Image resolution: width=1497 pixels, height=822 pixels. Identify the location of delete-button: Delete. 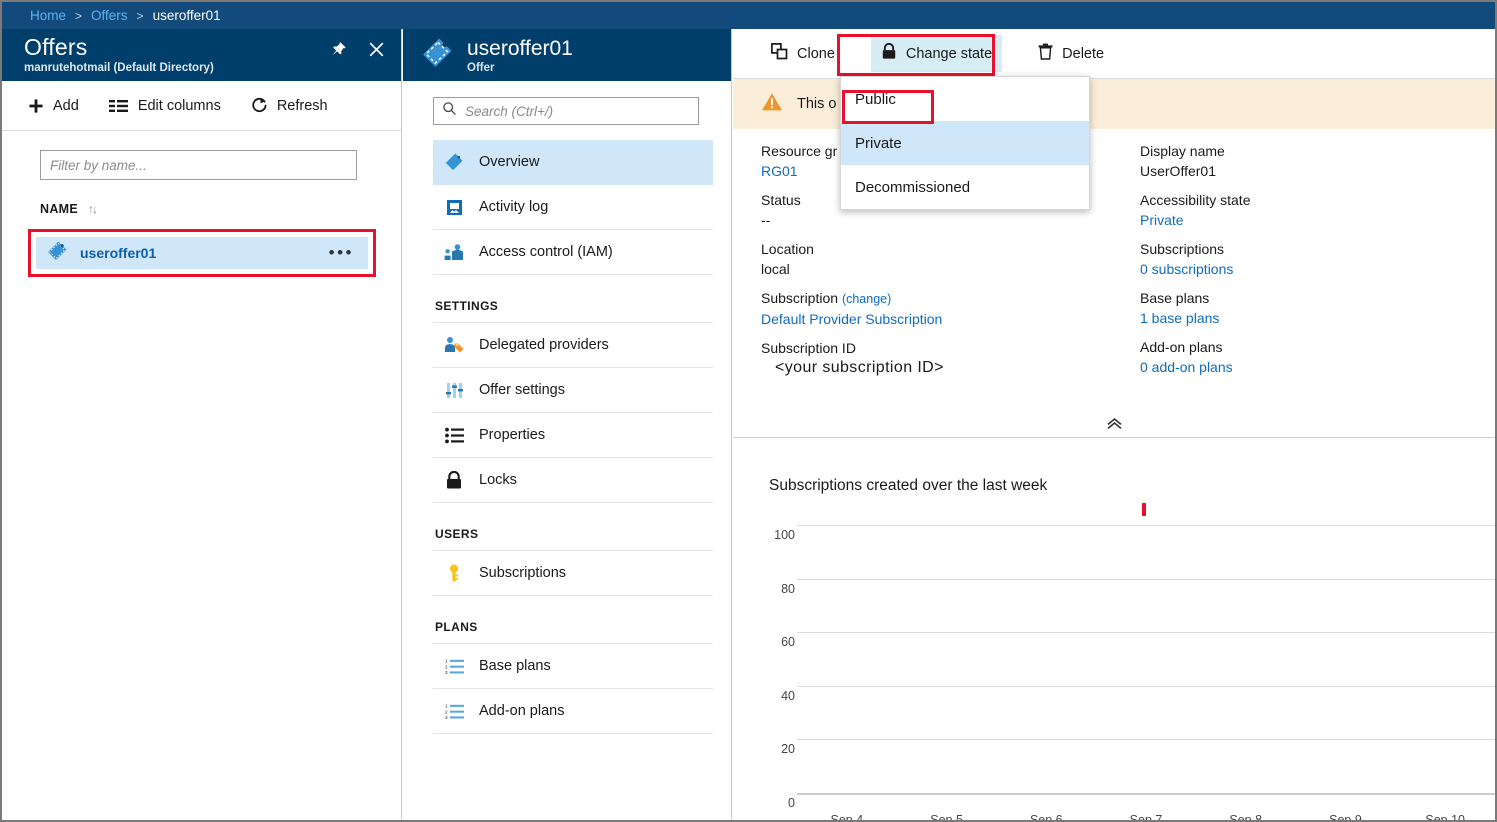
(1071, 53).